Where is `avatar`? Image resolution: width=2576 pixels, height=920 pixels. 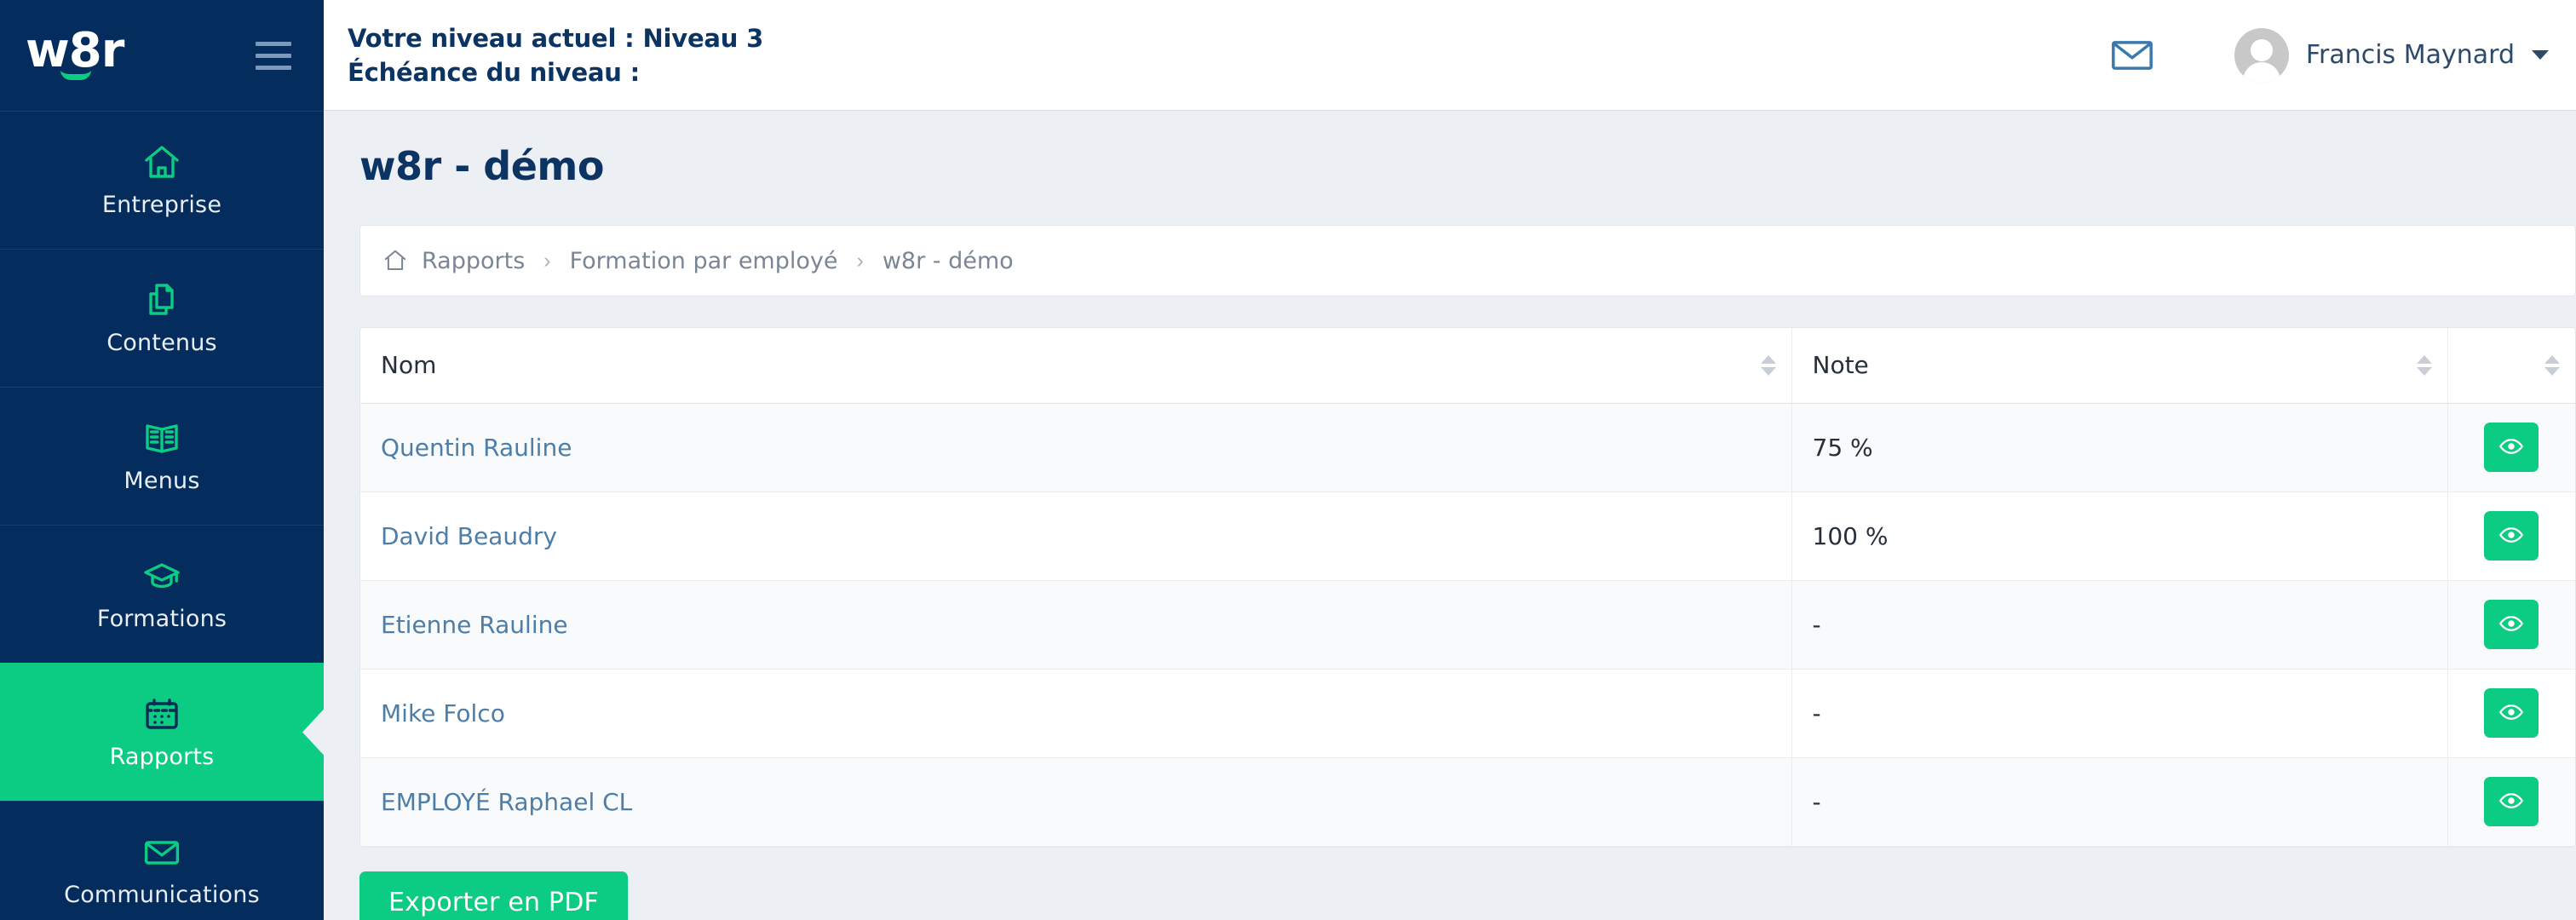 avatar is located at coordinates (2261, 55).